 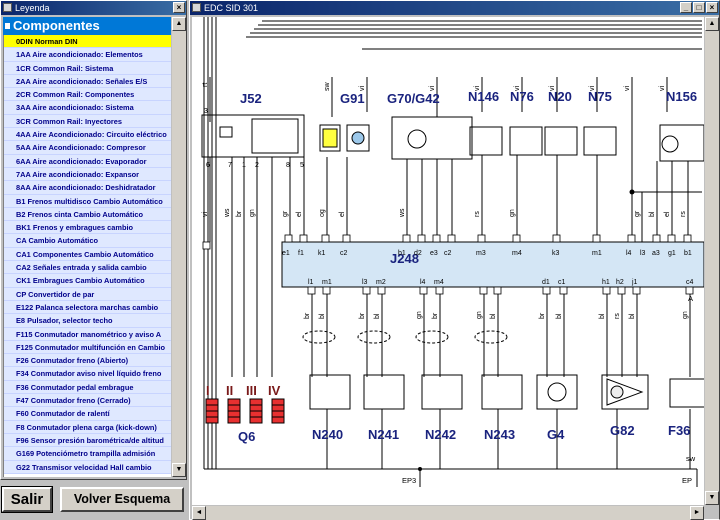 I want to click on diagram-titlebar: EDC SID 301 _ □ ×, so click(x=454, y=8).